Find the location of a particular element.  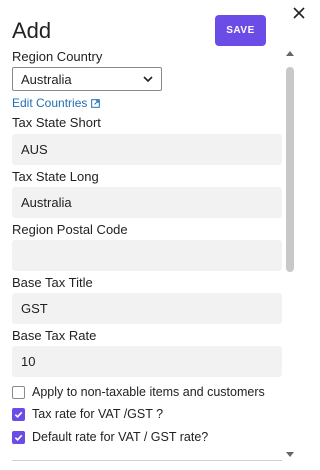

scroll-up-arrow-icon is located at coordinates (290, 54).